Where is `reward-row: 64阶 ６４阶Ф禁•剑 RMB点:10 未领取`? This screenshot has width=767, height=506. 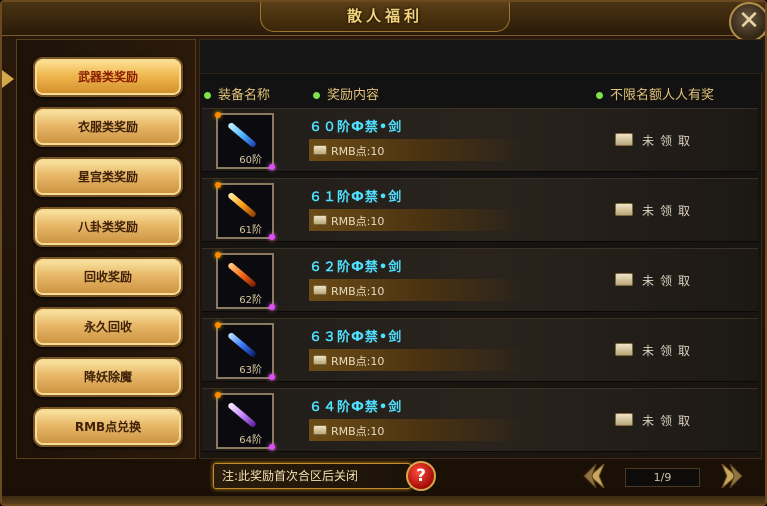 reward-row: 64阶 ６４阶Ф禁•剑 RMB点:10 未领取 is located at coordinates (480, 420).